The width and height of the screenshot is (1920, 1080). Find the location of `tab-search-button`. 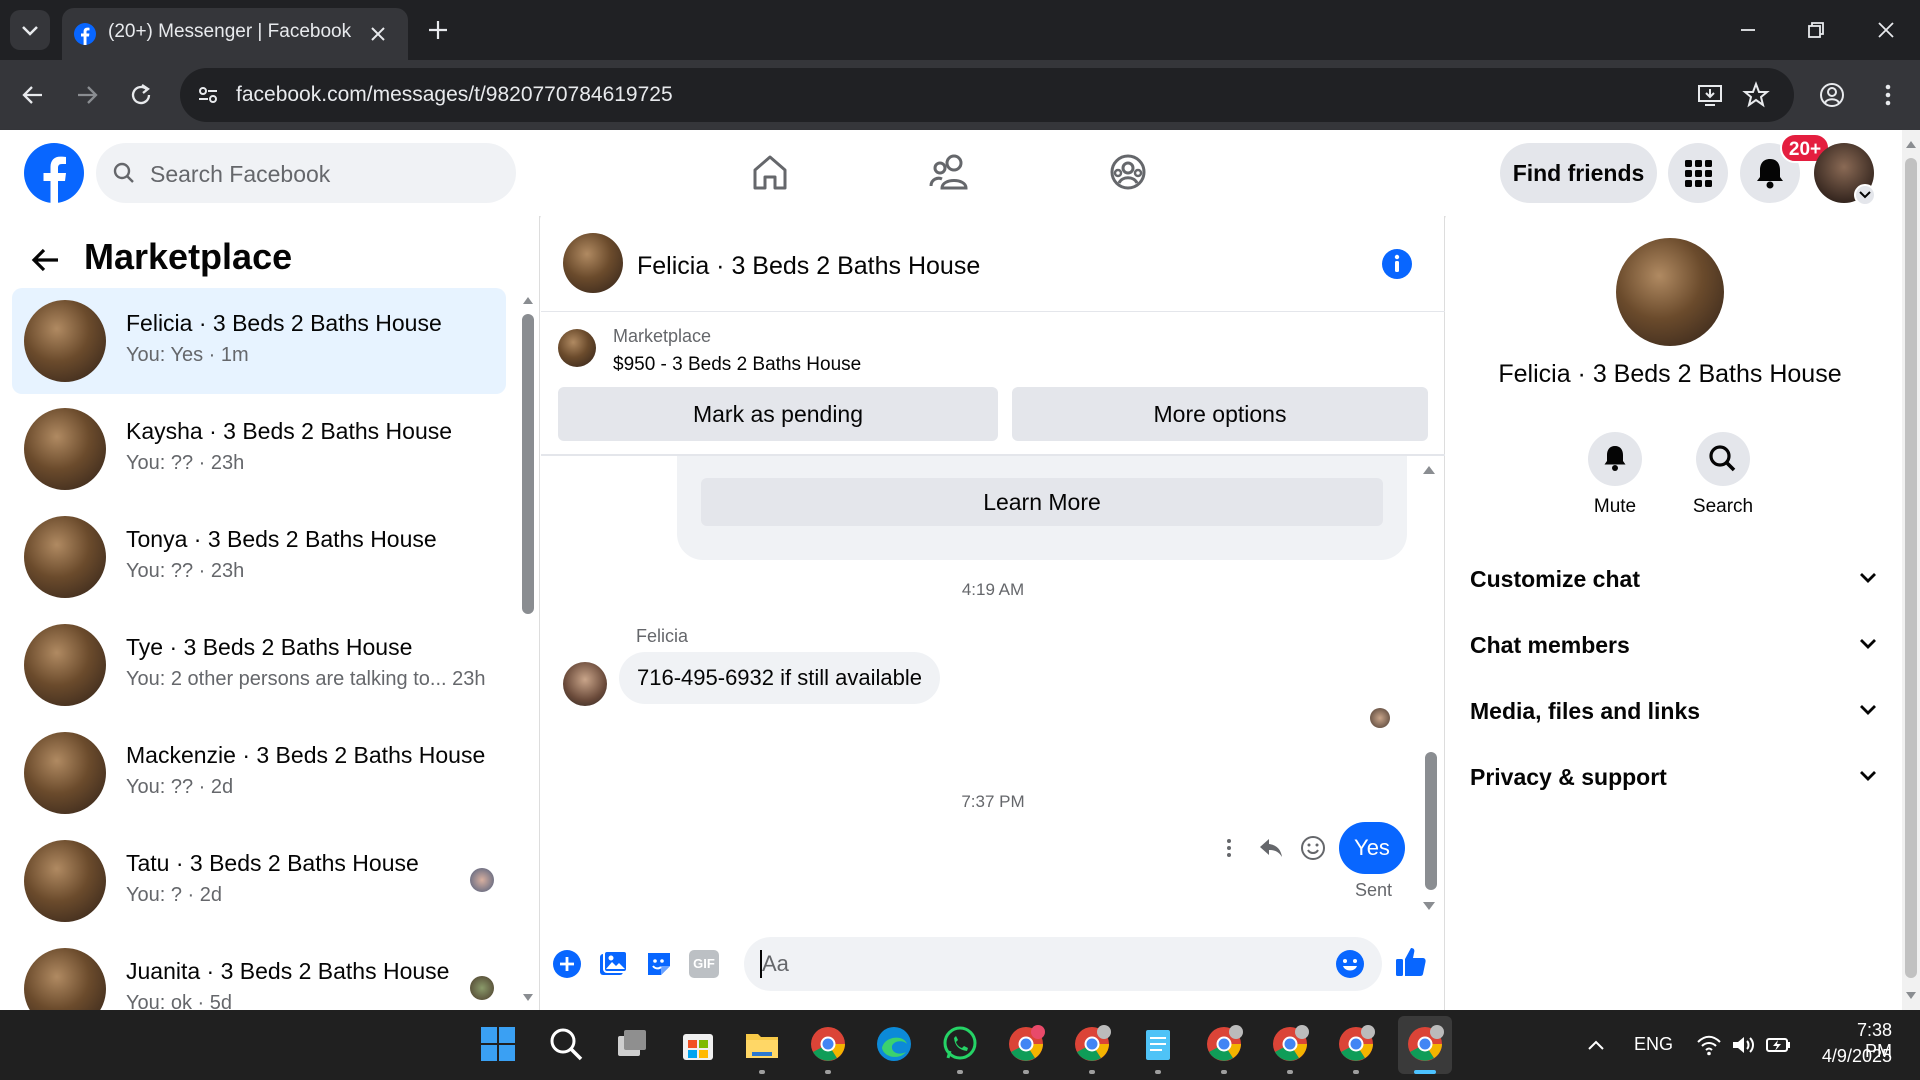

tab-search-button is located at coordinates (30, 30).